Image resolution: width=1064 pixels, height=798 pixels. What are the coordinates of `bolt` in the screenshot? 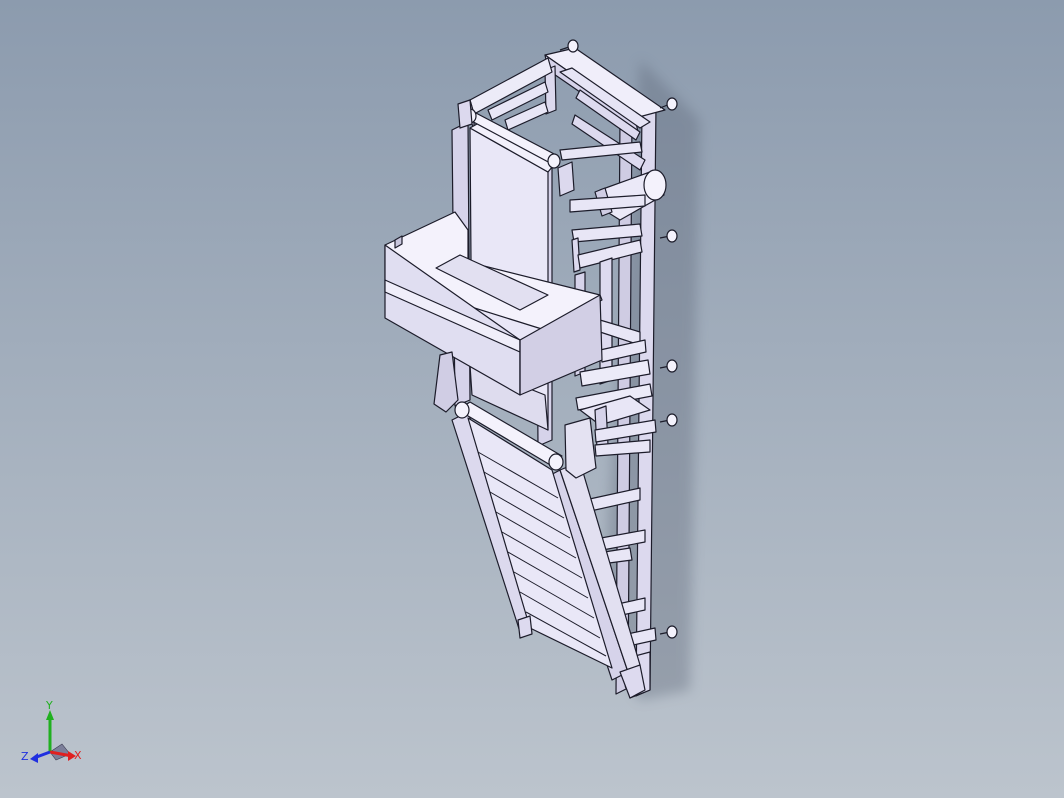 It's located at (569, 46).